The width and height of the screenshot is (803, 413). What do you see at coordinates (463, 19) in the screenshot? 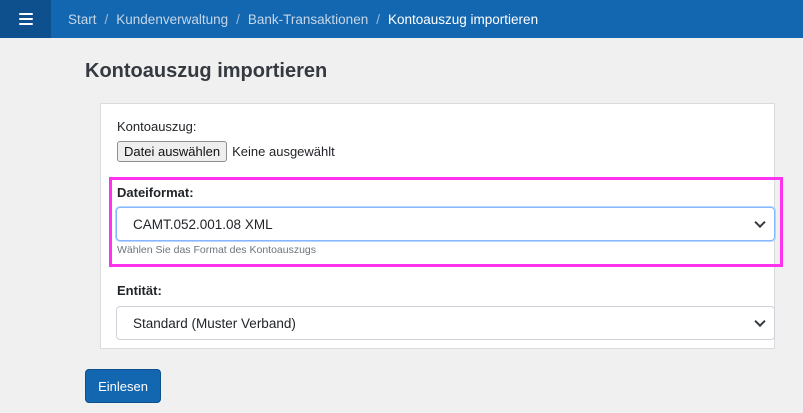
I see `breadcrumb-current: Kontoauszug importieren` at bounding box center [463, 19].